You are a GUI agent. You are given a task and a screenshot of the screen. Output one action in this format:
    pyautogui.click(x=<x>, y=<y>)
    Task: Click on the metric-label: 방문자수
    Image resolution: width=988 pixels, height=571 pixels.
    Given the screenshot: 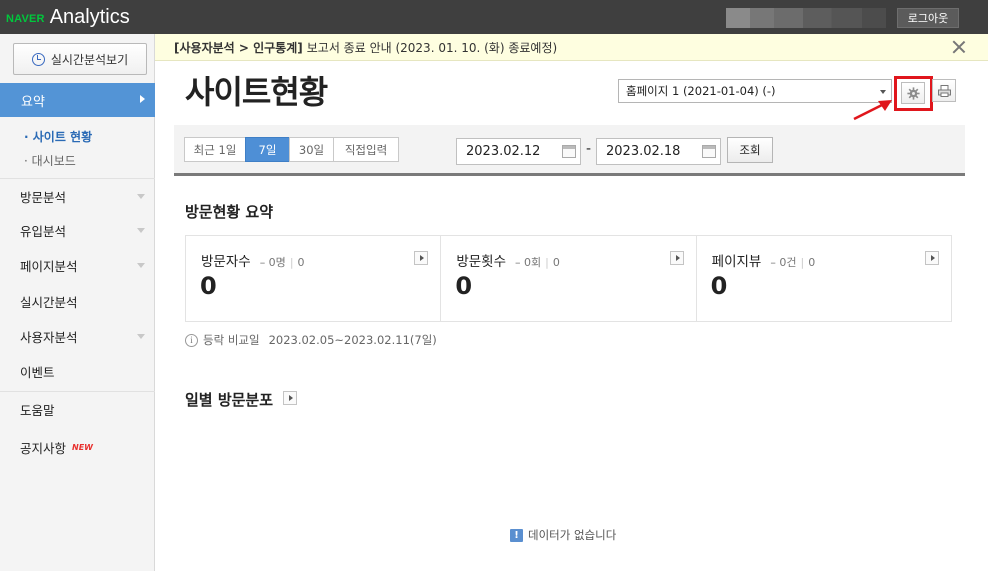 What is the action you would take?
    pyautogui.click(x=226, y=262)
    